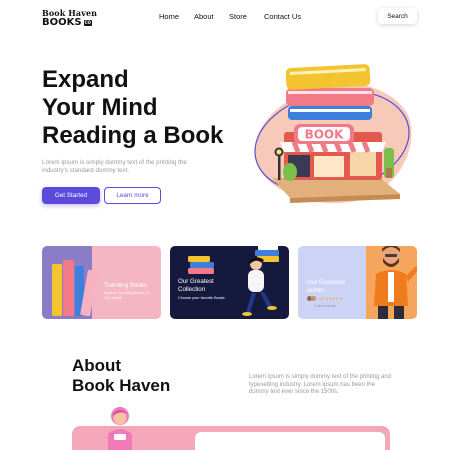 The image size is (460, 450). I want to click on card-title: Trending Books, so click(126, 285).